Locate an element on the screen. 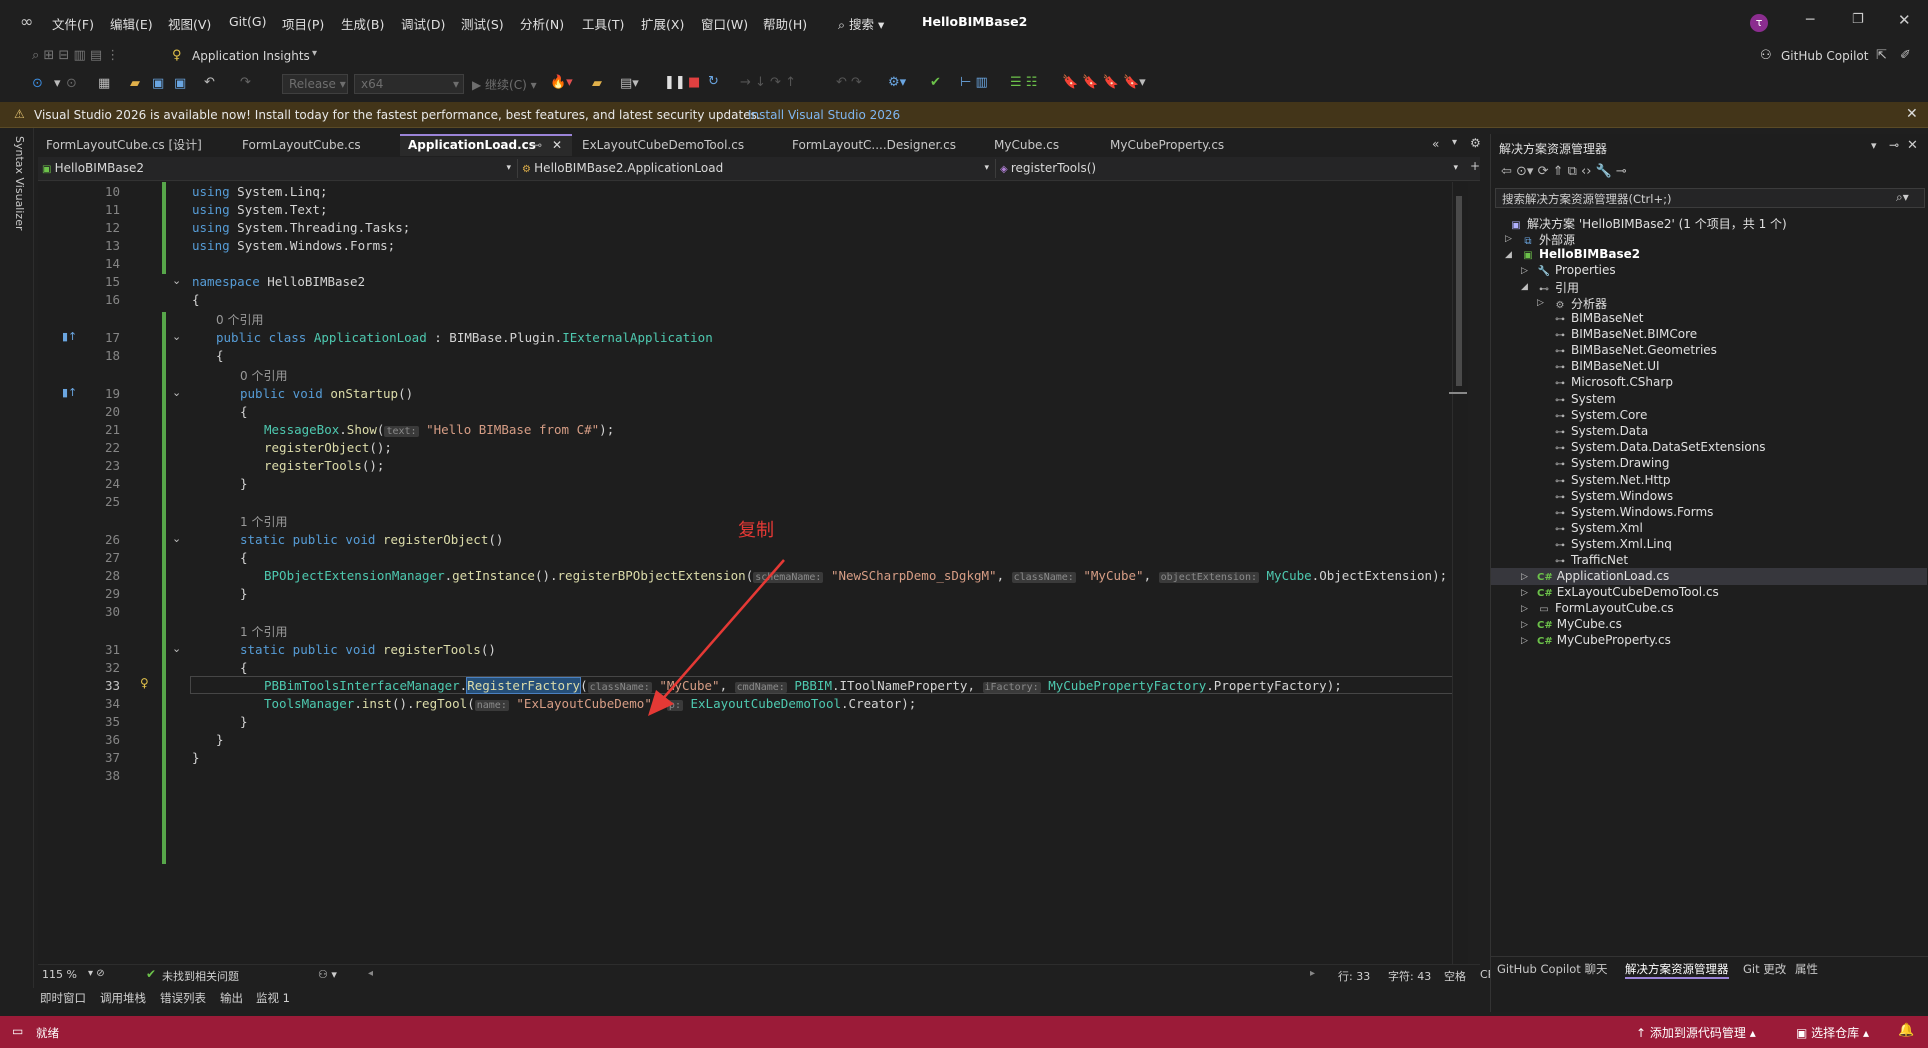 This screenshot has height=1048, width=1928. zoom-level: 115 % is located at coordinates (59, 974).